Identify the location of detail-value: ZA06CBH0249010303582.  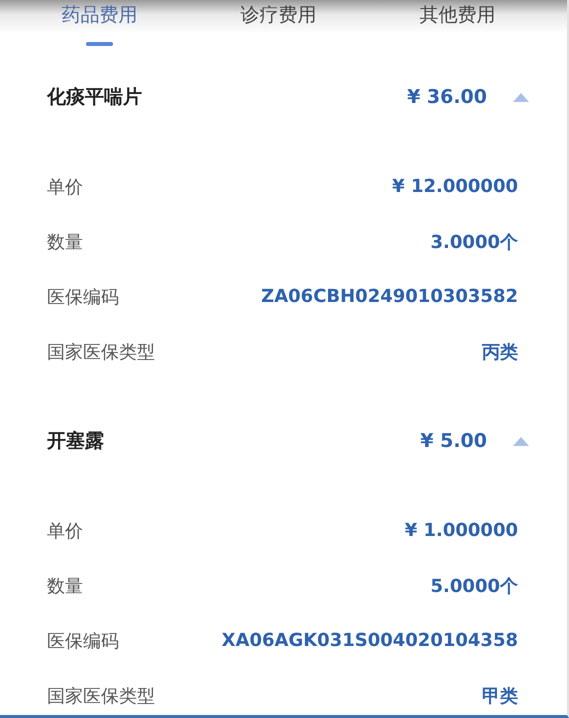
(389, 296).